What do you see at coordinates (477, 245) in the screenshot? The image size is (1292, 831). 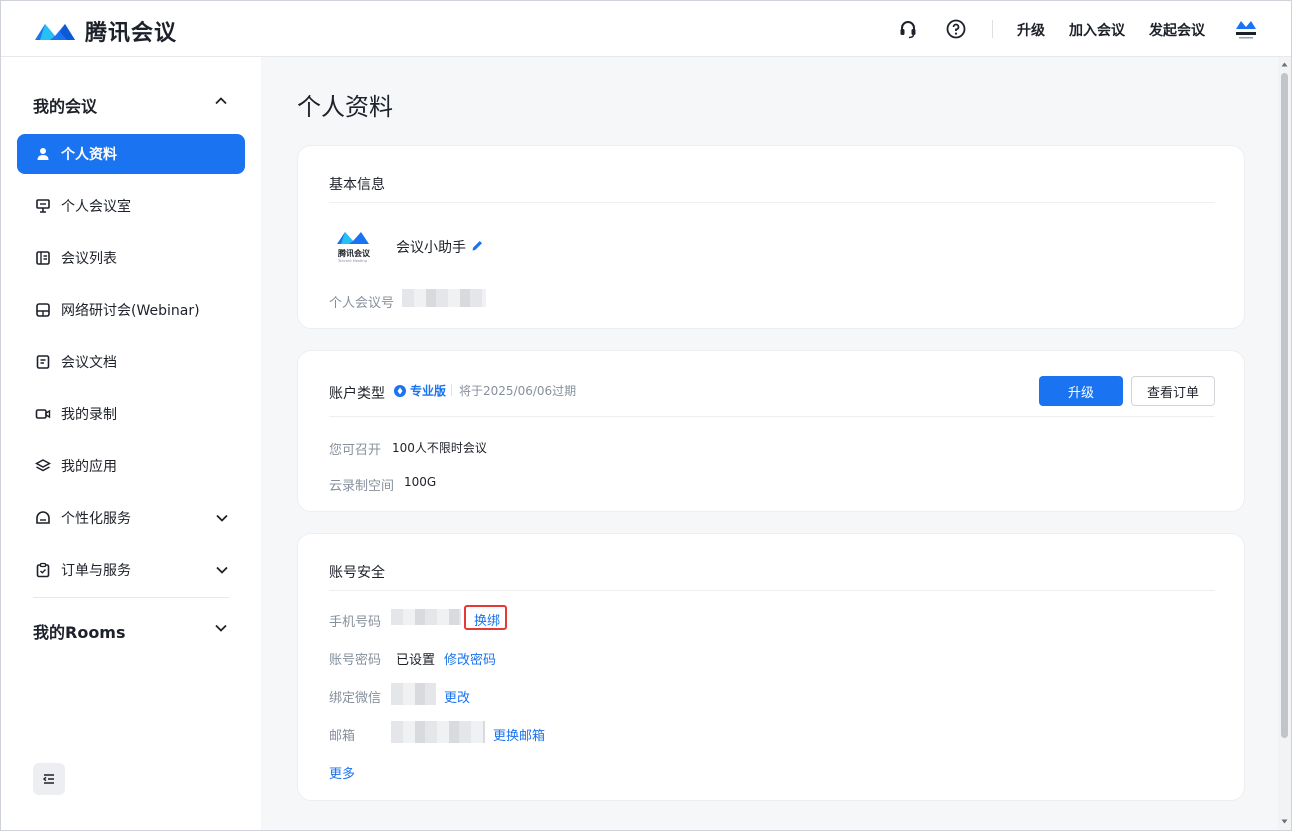 I see `edit-icon` at bounding box center [477, 245].